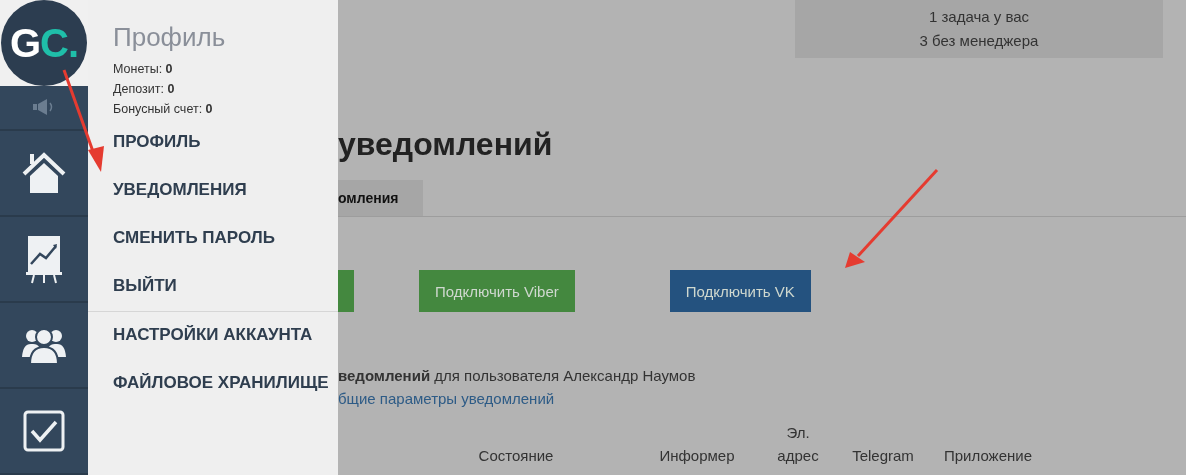 The width and height of the screenshot is (1186, 475). What do you see at coordinates (157, 143) in the screenshot?
I see `menu-item: ПРОФИЛЬ` at bounding box center [157, 143].